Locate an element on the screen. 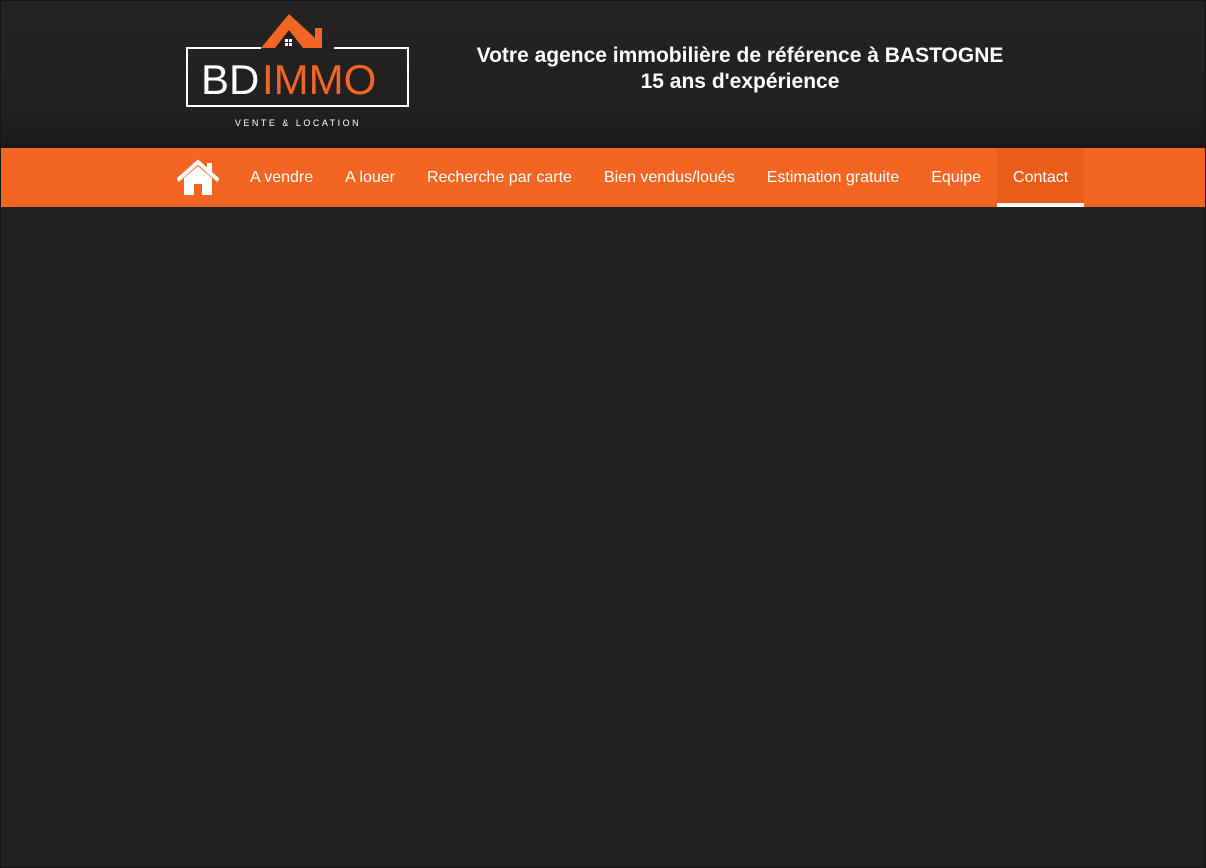 This screenshot has height=868, width=1206. logo-subtitle: VENTE & LOCATION is located at coordinates (298, 123).